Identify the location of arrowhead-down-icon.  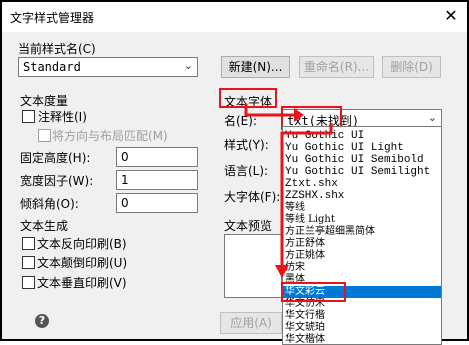
(282, 271).